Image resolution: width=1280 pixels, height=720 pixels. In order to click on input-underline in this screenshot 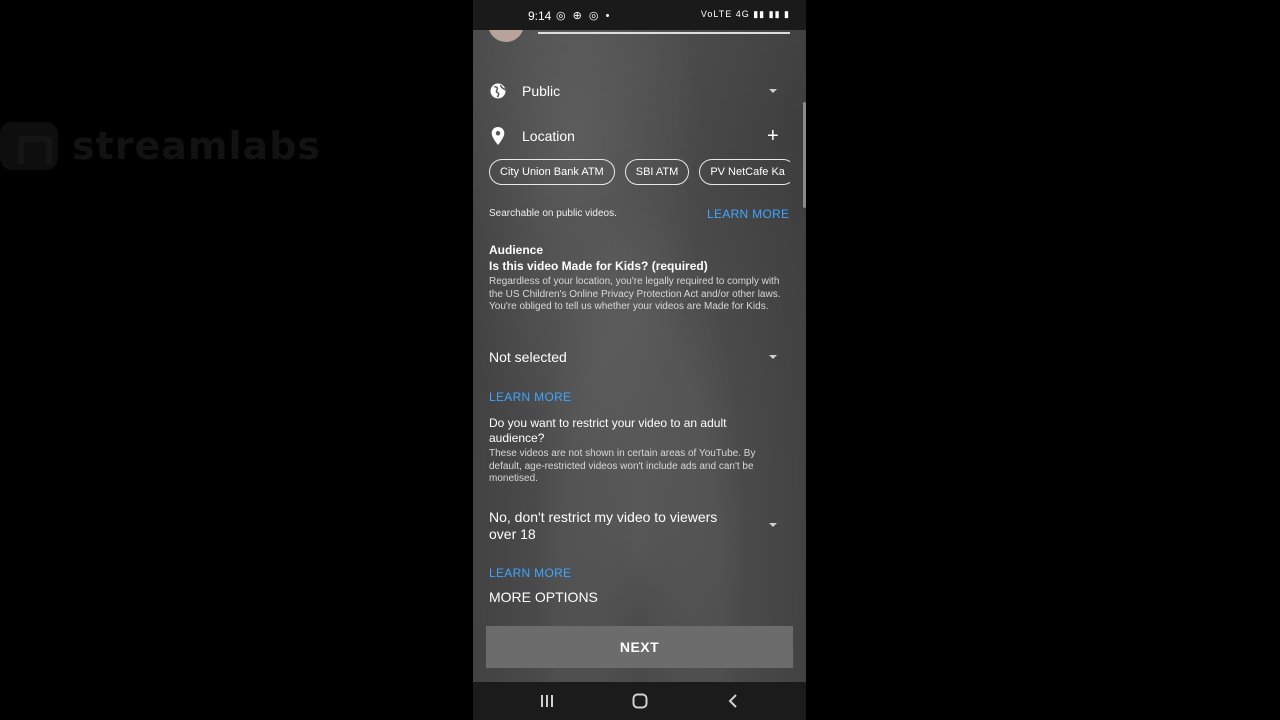, I will do `click(664, 33)`.